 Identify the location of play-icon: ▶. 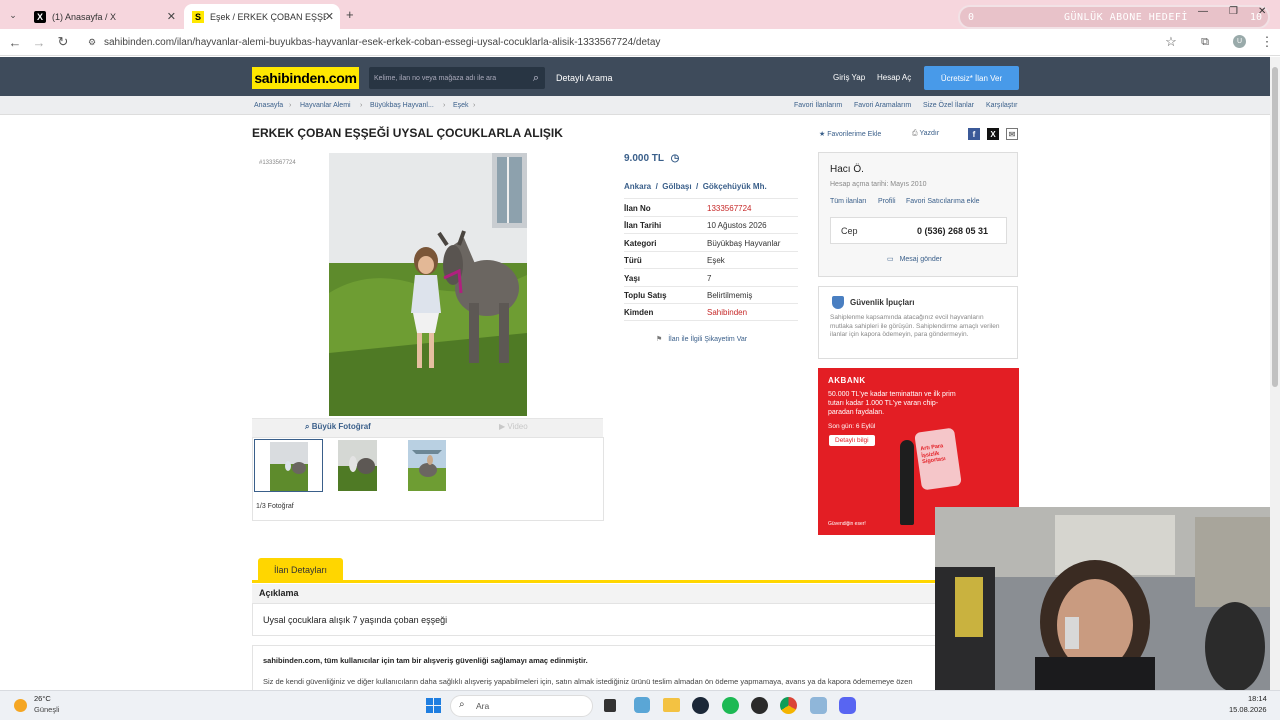
(502, 426).